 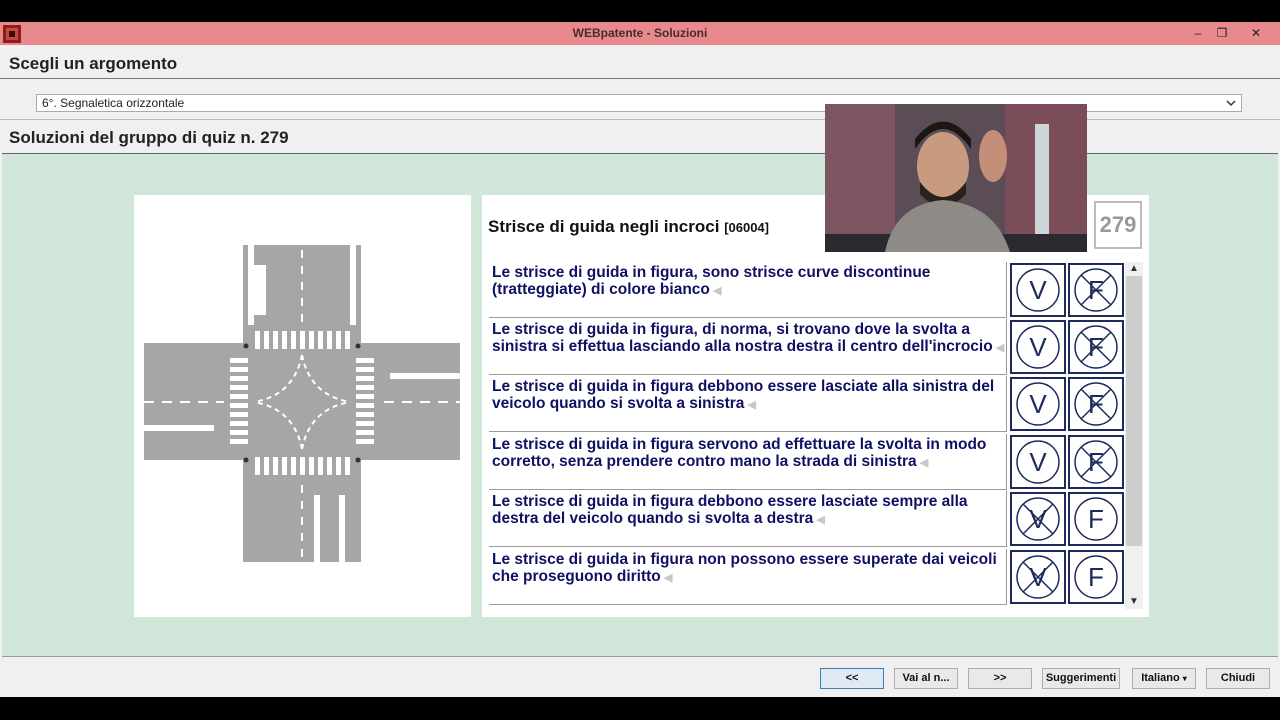 I want to click on quiz-title: Strisce di guida negli incroci [06004], so click(x=628, y=227).